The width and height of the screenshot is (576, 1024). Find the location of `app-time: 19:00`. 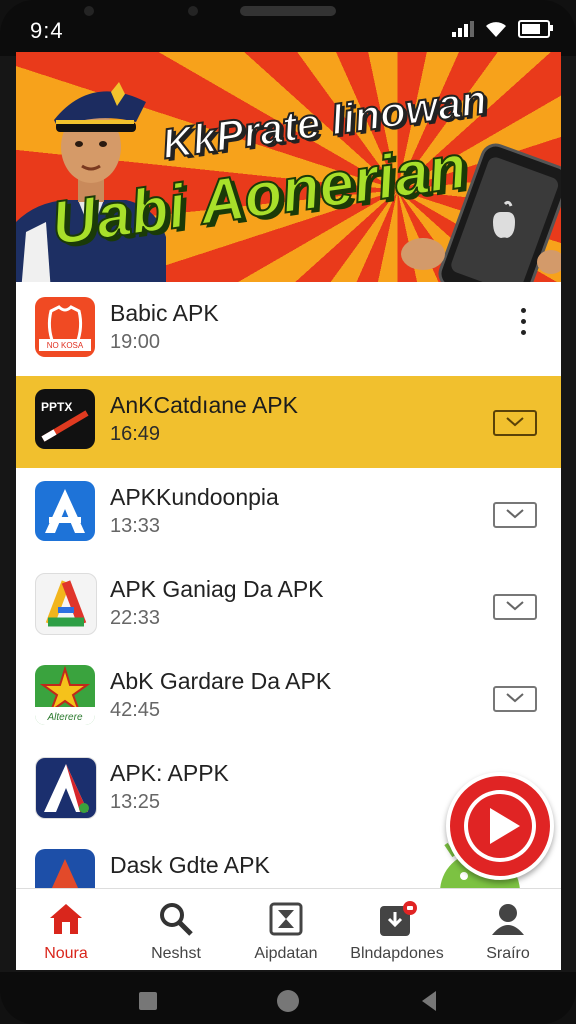

app-time: 19:00 is located at coordinates (135, 342).